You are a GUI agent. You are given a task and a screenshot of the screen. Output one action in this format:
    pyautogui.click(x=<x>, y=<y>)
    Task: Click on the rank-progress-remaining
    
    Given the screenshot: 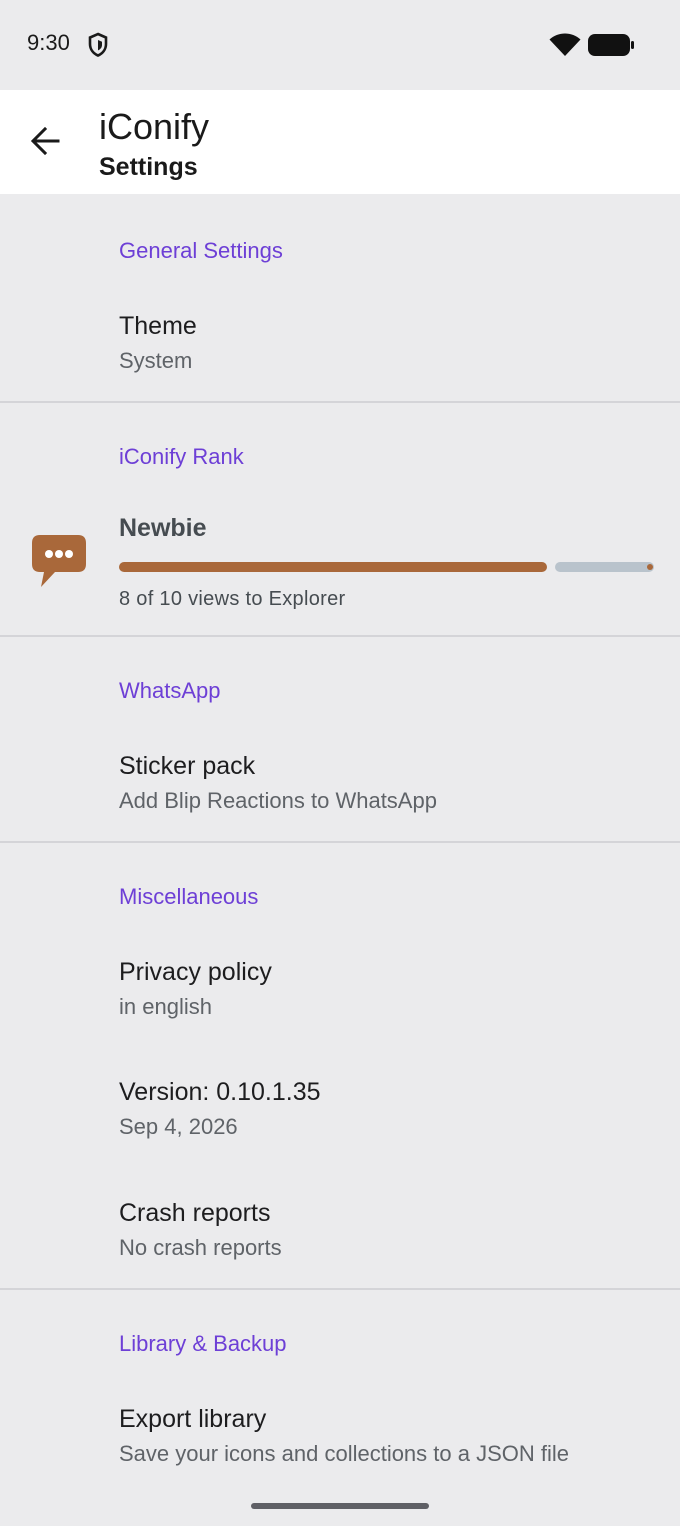 What is the action you would take?
    pyautogui.click(x=604, y=567)
    